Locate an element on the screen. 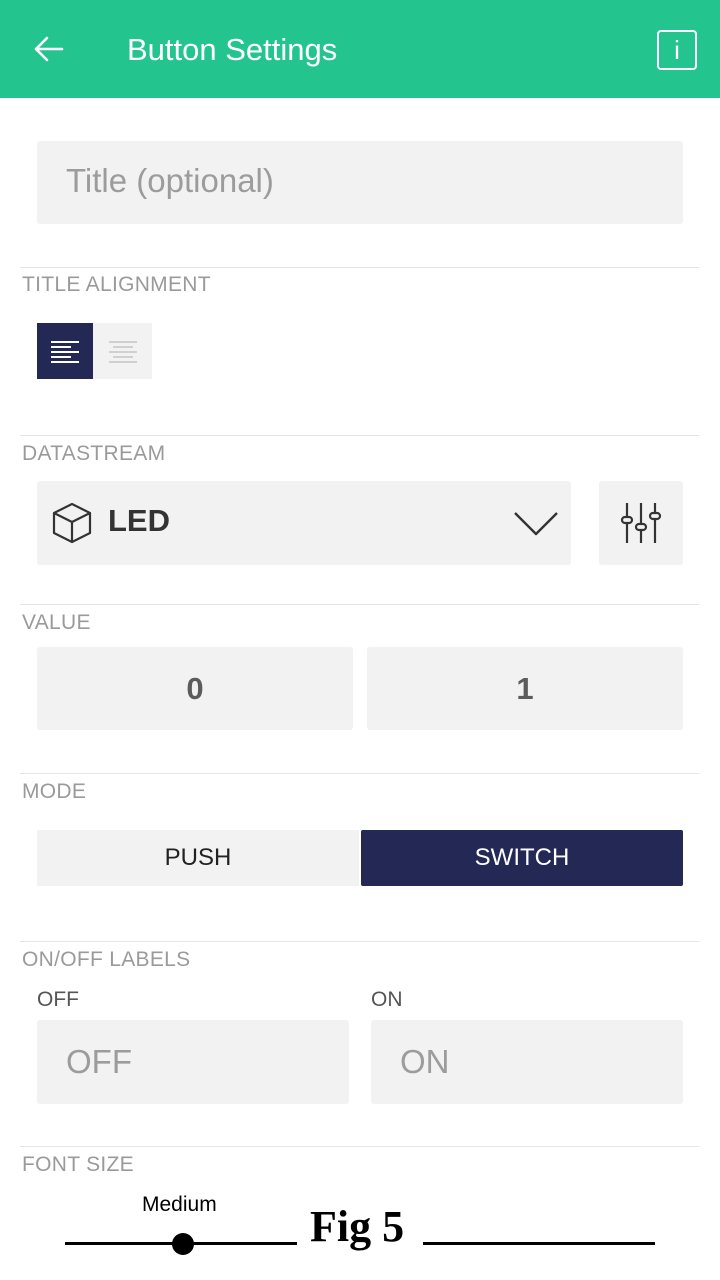 This screenshot has width=720, height=1280. datastream-value: LED is located at coordinates (139, 520).